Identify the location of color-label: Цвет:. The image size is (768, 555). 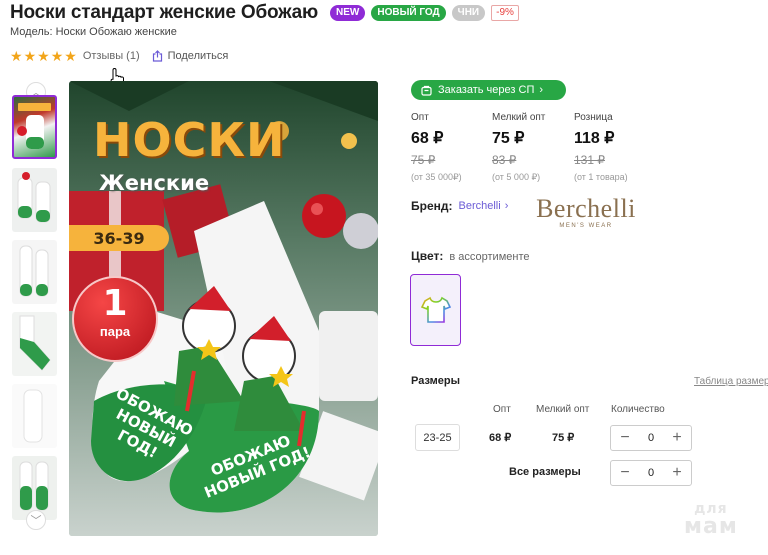
(427, 256).